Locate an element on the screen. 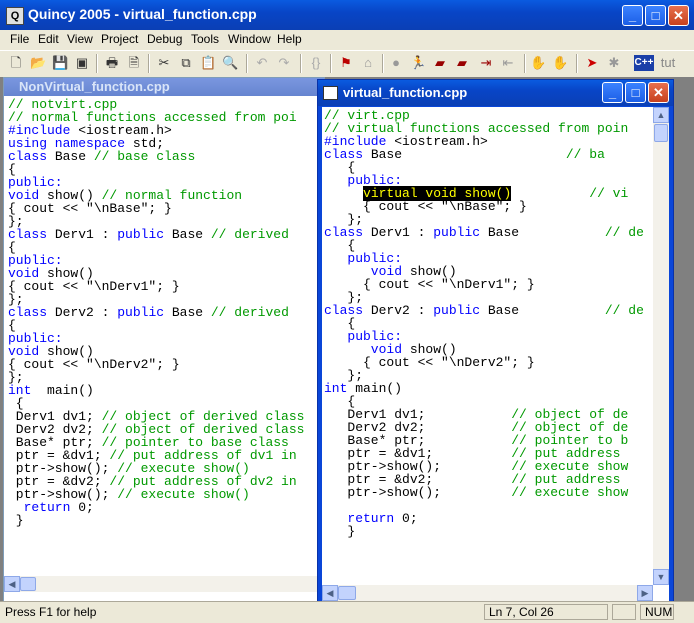  copy-icon: ⧉ is located at coordinates (186, 63).